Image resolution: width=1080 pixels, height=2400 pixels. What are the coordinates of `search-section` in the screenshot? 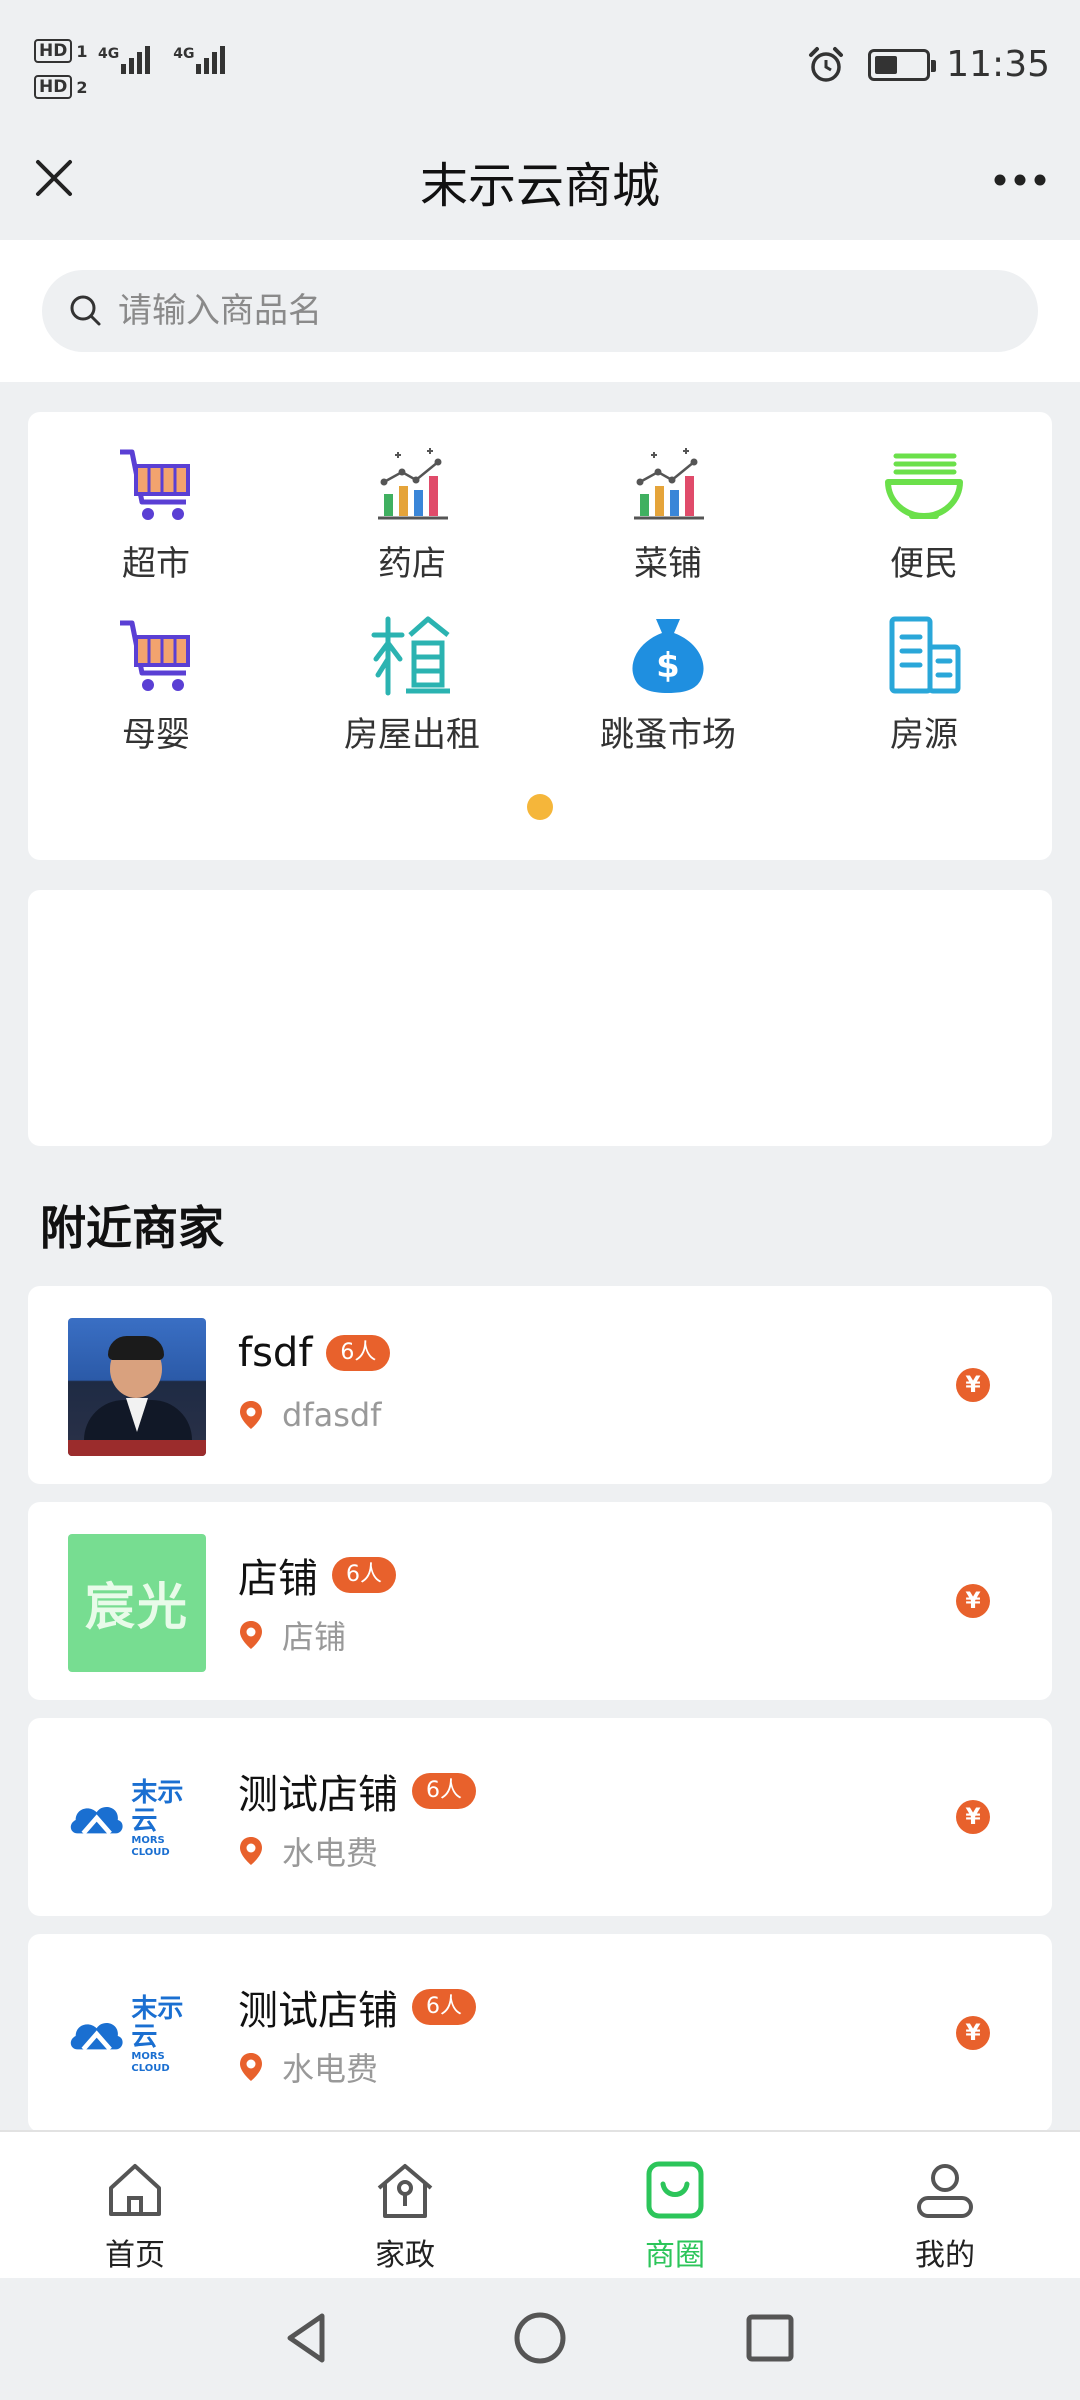 It's located at (540, 311).